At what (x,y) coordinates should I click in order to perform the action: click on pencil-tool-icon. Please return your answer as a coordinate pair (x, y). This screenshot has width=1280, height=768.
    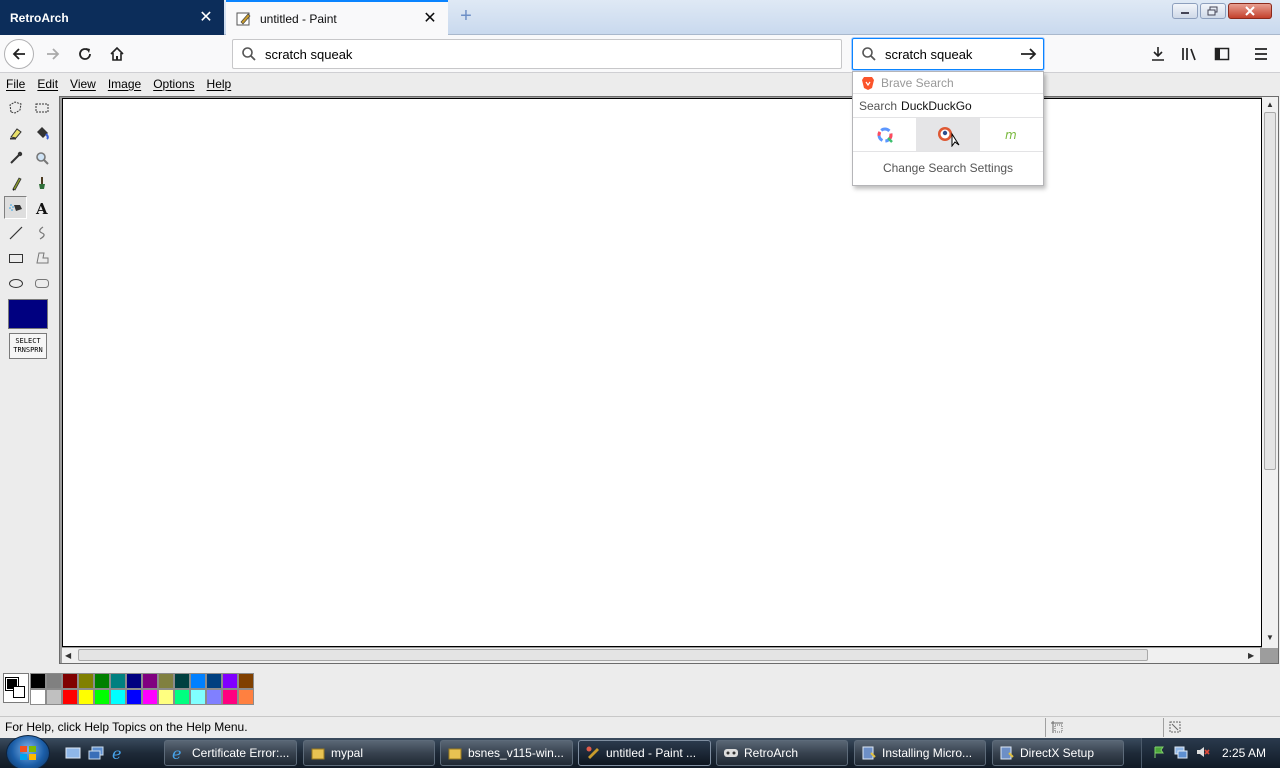
    Looking at the image, I should click on (15, 182).